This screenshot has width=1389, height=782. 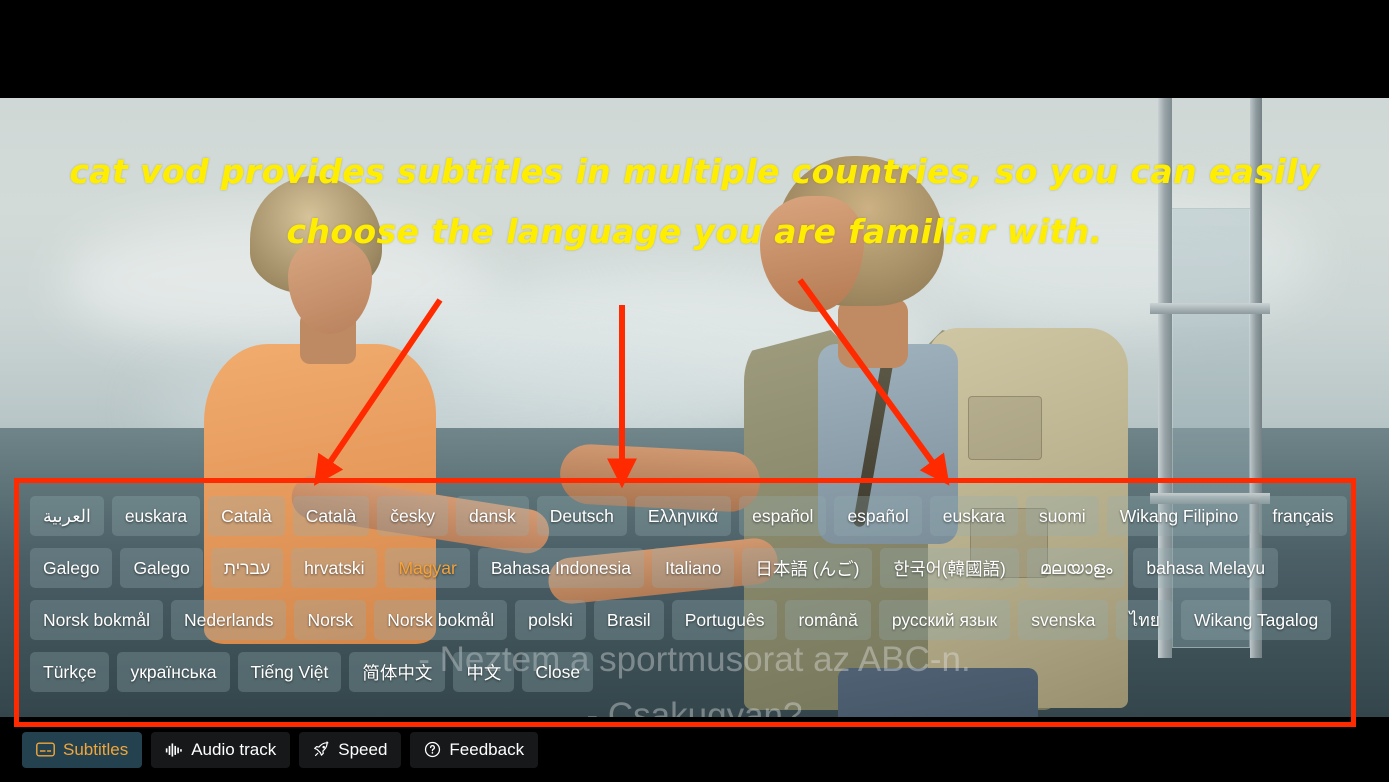 I want to click on subtitles-button: Subtitles, so click(x=82, y=749).